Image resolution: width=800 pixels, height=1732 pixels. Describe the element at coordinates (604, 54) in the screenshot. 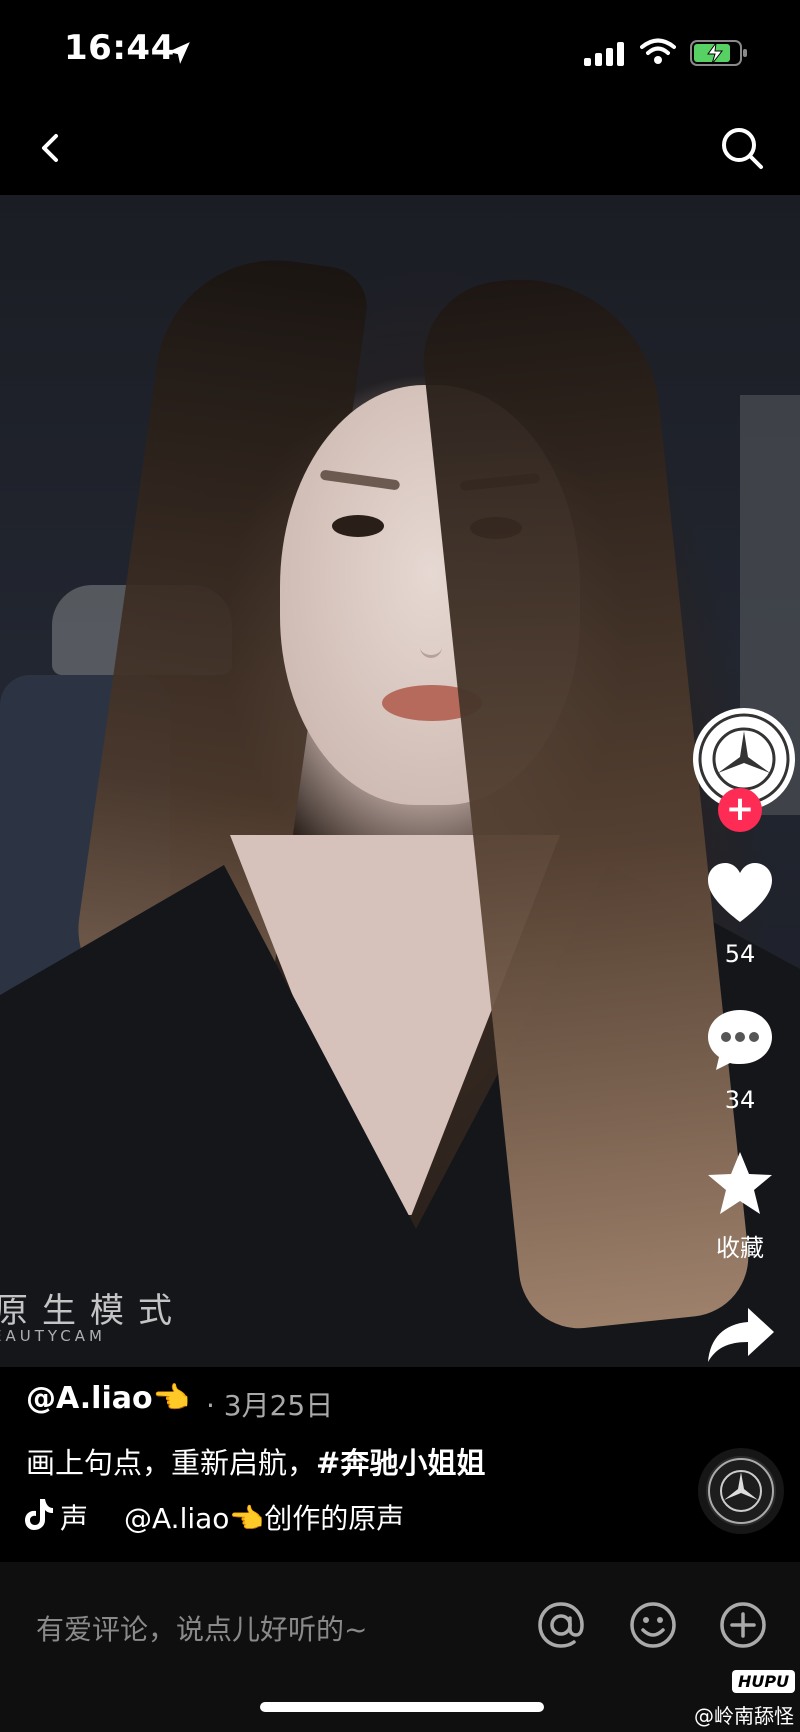

I see `signal-icon` at that location.